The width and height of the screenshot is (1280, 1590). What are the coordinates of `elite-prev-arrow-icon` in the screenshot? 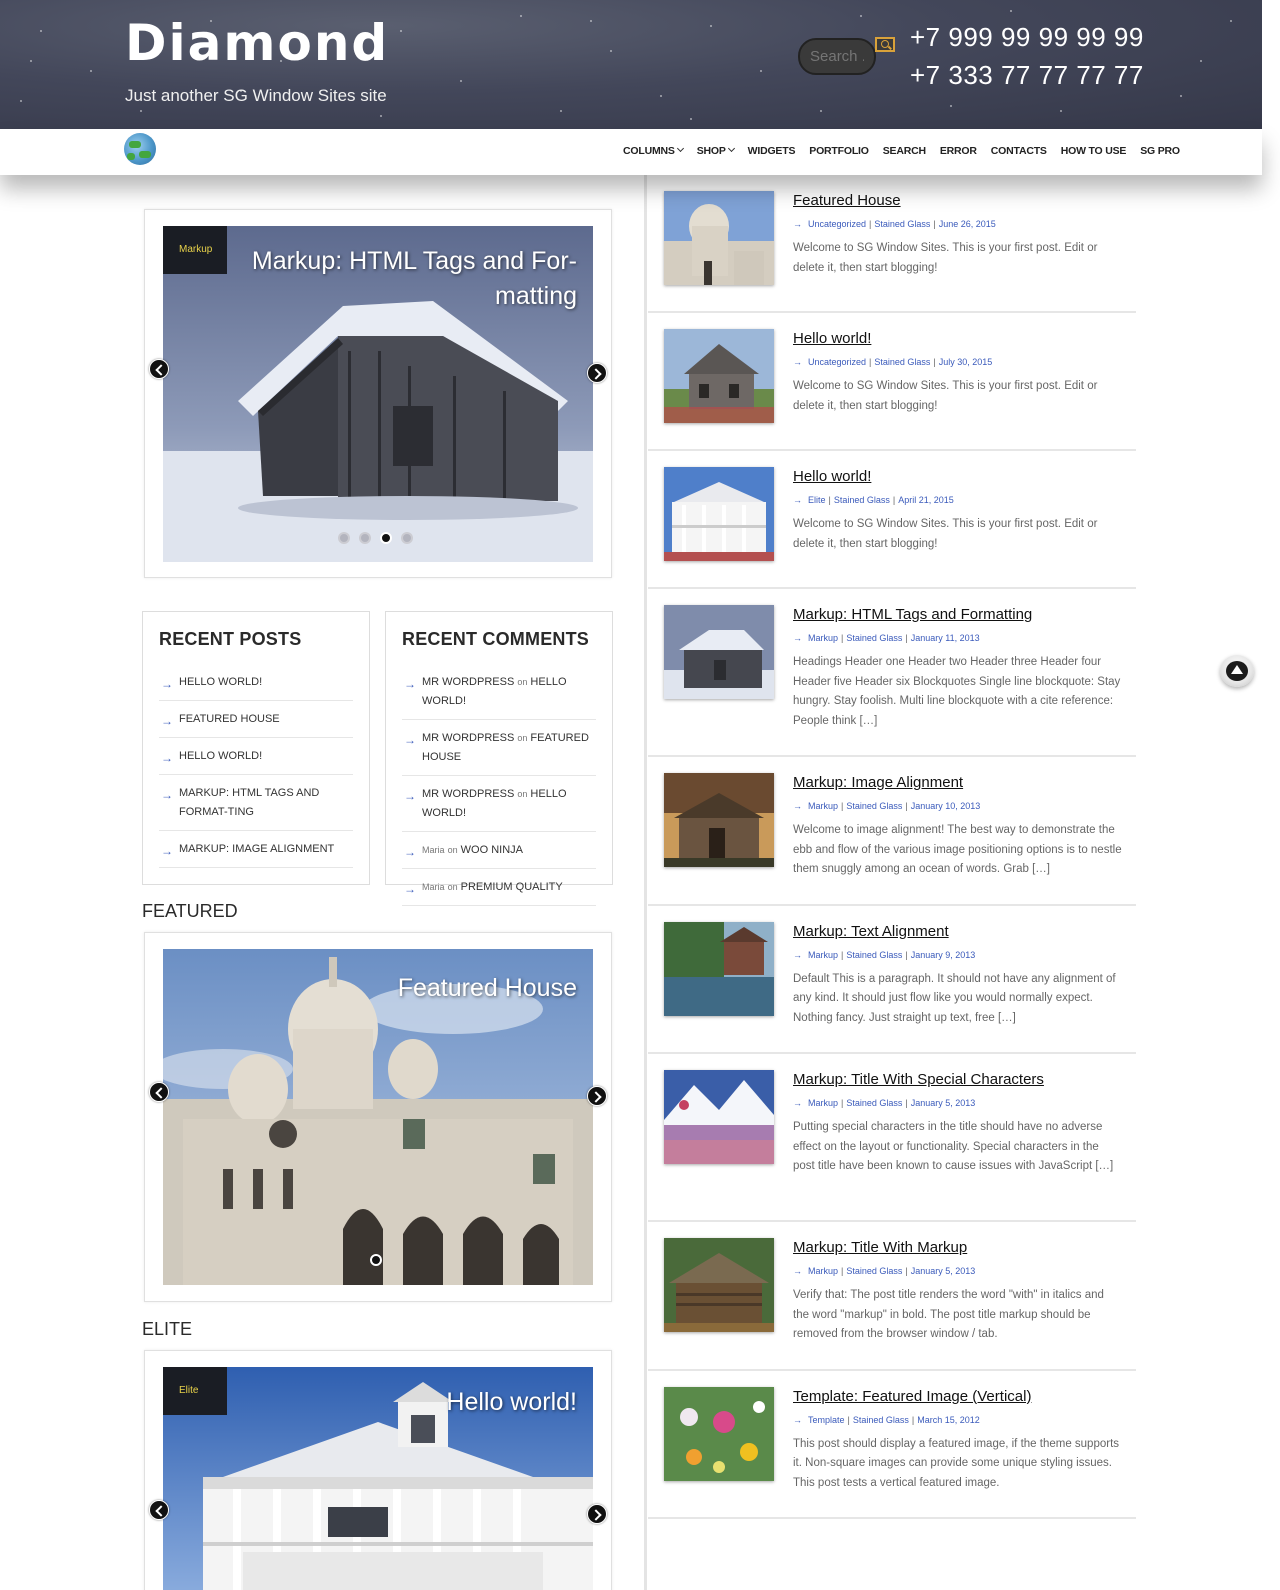 It's located at (159, 1510).